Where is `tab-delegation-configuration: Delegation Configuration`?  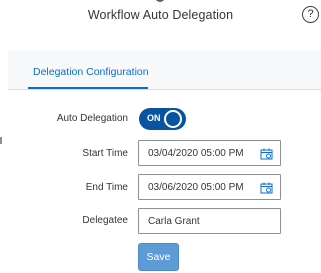 tab-delegation-configuration: Delegation Configuration is located at coordinates (91, 72).